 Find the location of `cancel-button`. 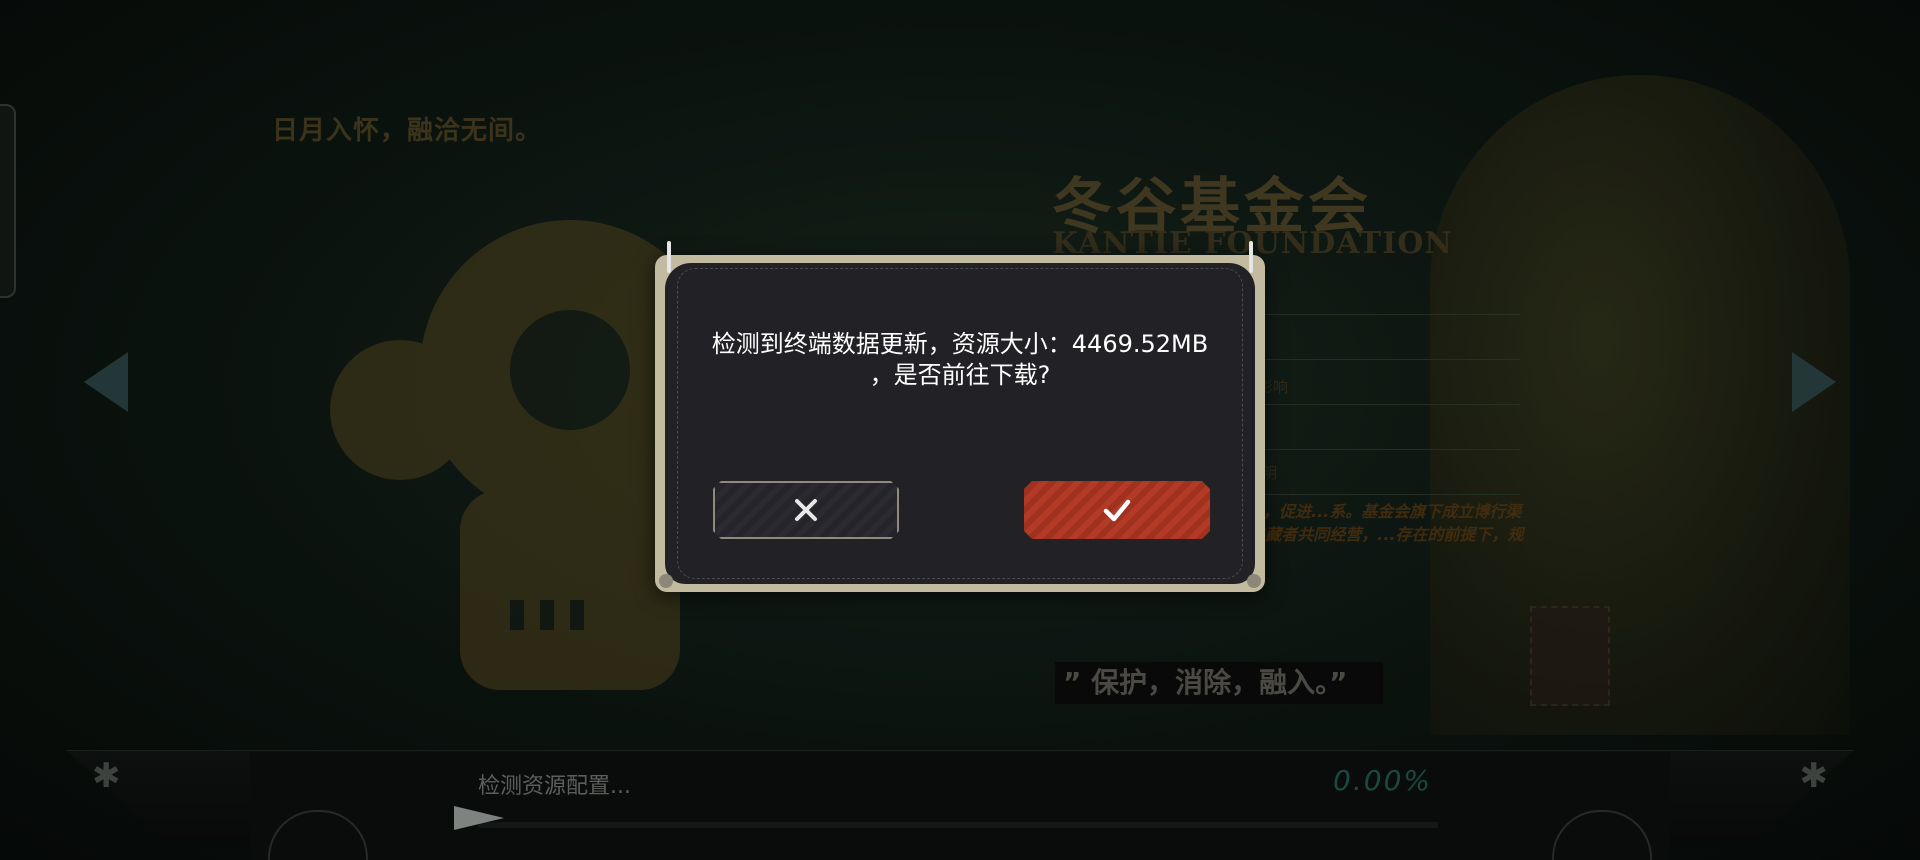

cancel-button is located at coordinates (806, 510).